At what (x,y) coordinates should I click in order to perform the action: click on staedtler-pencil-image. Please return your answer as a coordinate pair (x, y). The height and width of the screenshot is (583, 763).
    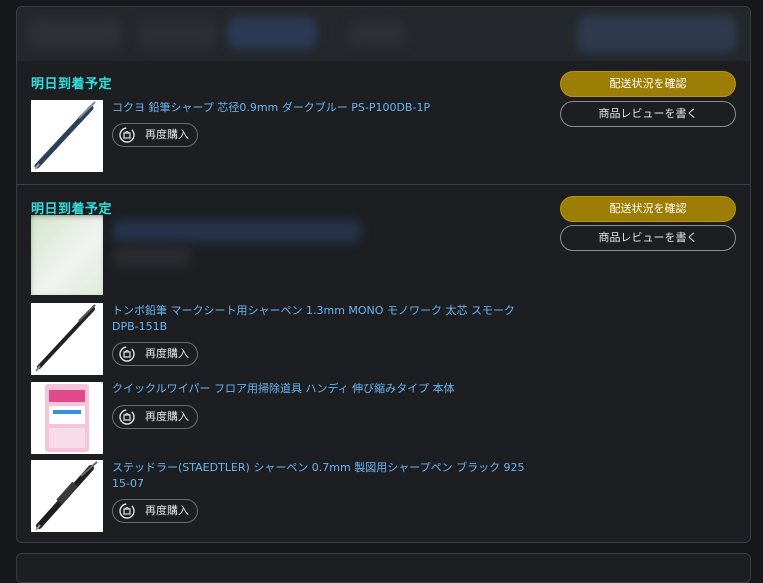
    Looking at the image, I should click on (67, 496).